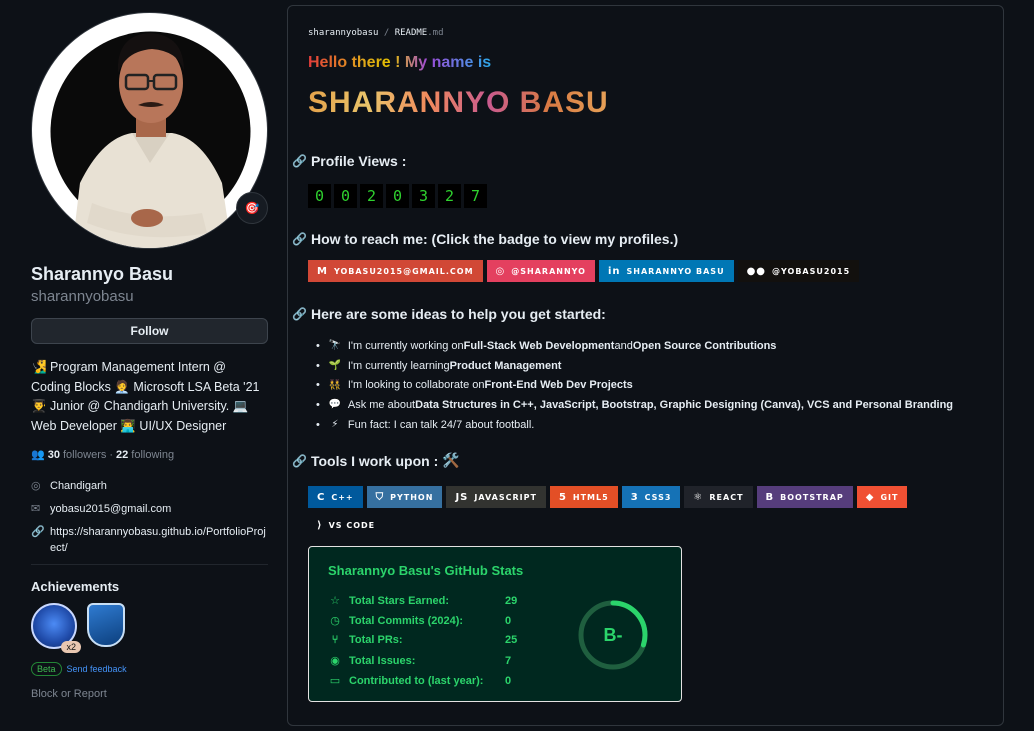 The width and height of the screenshot is (1034, 731). What do you see at coordinates (84, 455) in the screenshot?
I see `followers-label: followers` at bounding box center [84, 455].